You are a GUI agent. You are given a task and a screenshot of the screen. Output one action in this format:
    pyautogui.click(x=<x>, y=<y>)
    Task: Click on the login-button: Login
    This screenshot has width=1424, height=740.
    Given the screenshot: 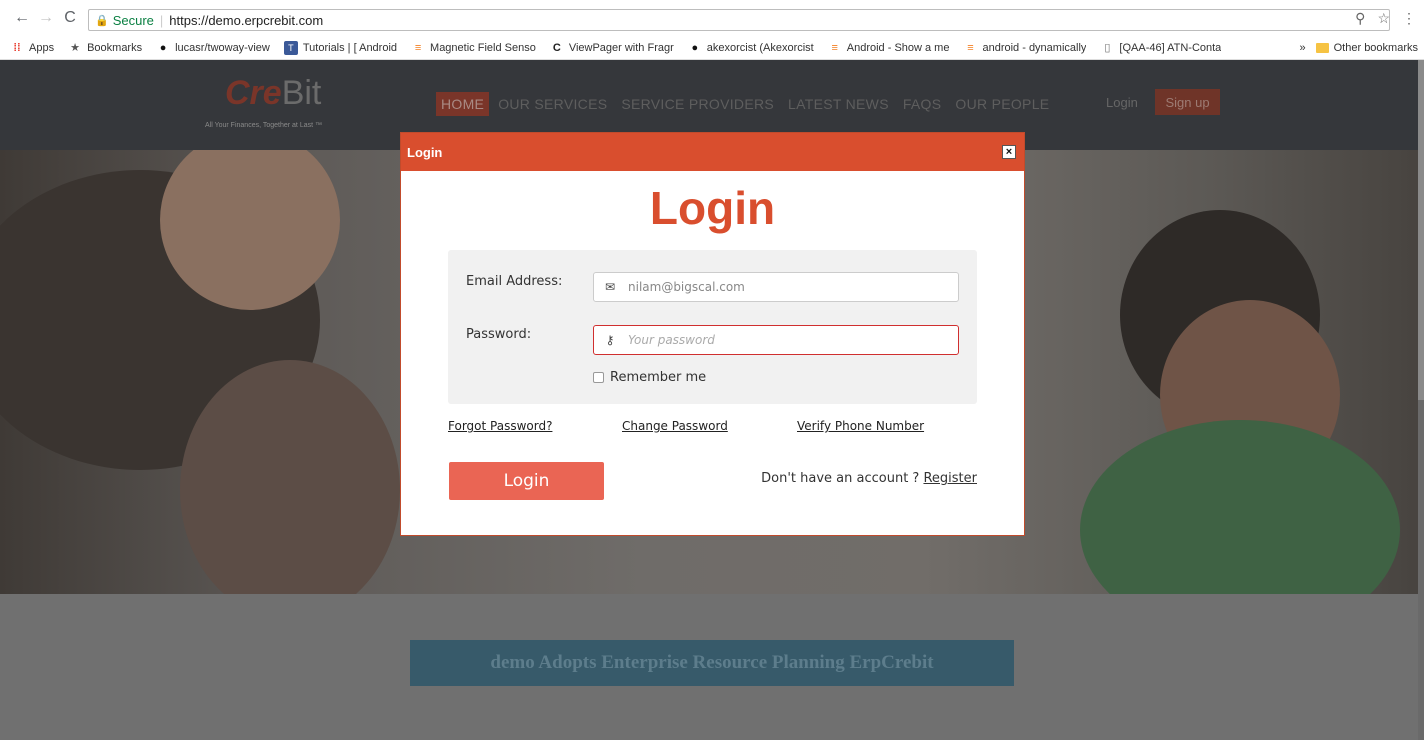 What is the action you would take?
    pyautogui.click(x=526, y=481)
    